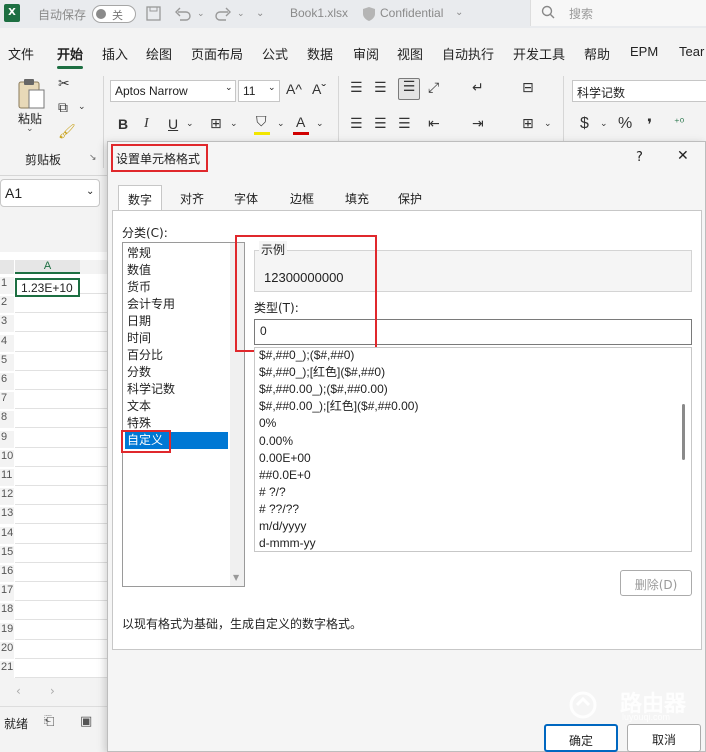 The height and width of the screenshot is (752, 706). Describe the element at coordinates (64, 84) in the screenshot. I see `cut-icon: ✂` at that location.